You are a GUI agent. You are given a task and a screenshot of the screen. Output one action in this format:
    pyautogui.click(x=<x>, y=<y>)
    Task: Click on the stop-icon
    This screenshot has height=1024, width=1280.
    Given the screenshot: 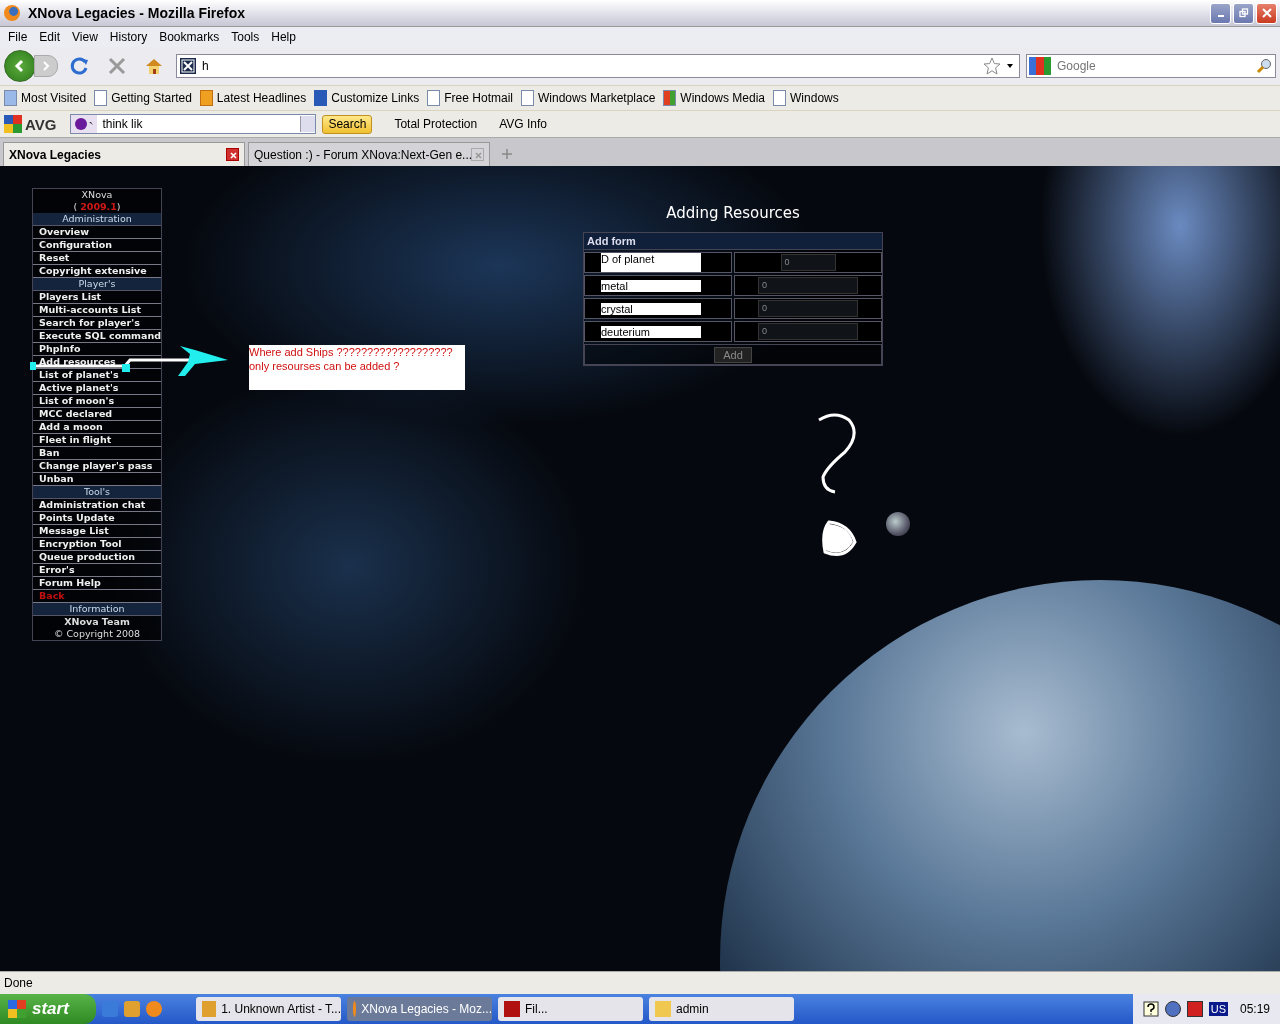 What is the action you would take?
    pyautogui.click(x=117, y=66)
    